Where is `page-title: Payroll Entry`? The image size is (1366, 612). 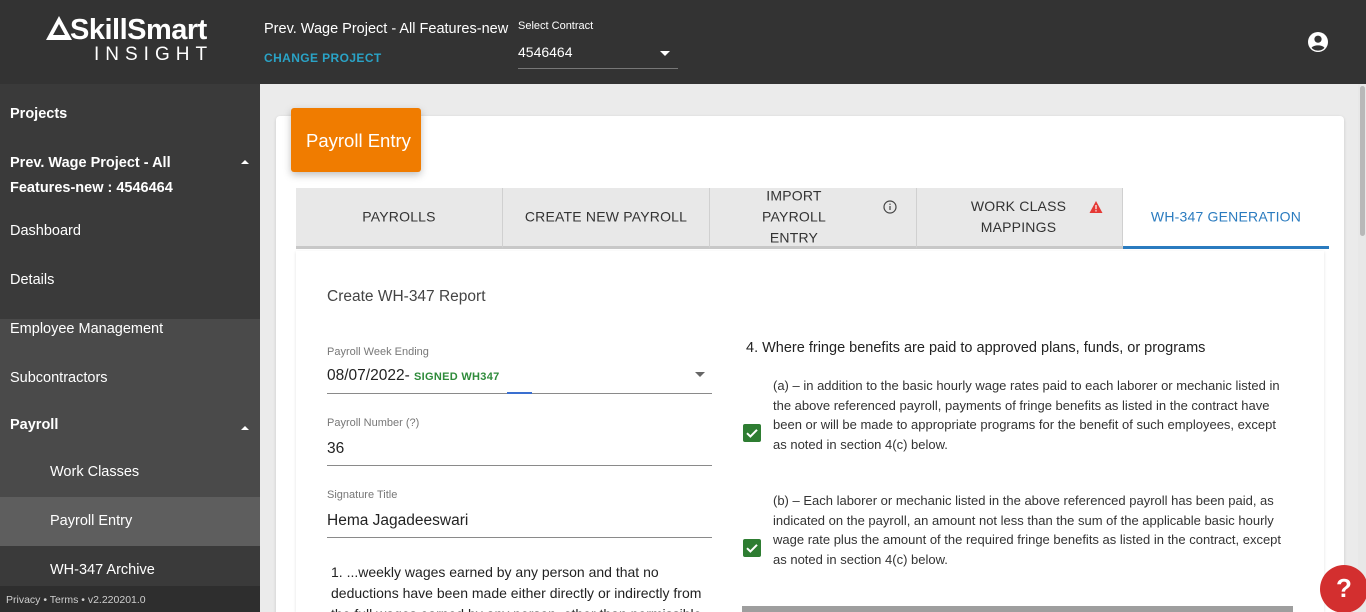
page-title: Payroll Entry is located at coordinates (358, 140).